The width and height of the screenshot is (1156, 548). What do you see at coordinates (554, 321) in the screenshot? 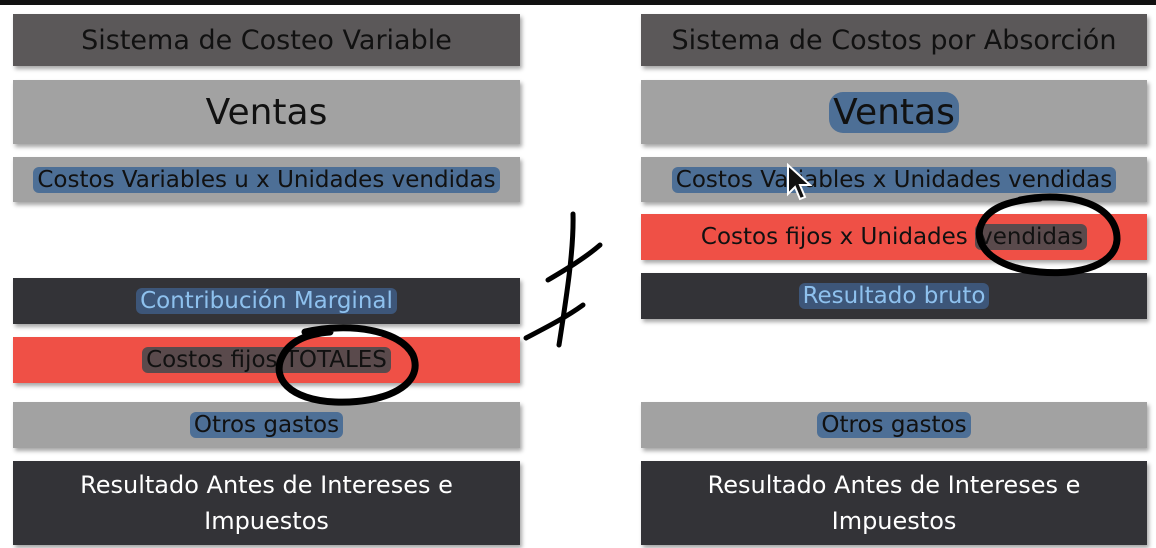
I see `not-equal-bar-lower` at bounding box center [554, 321].